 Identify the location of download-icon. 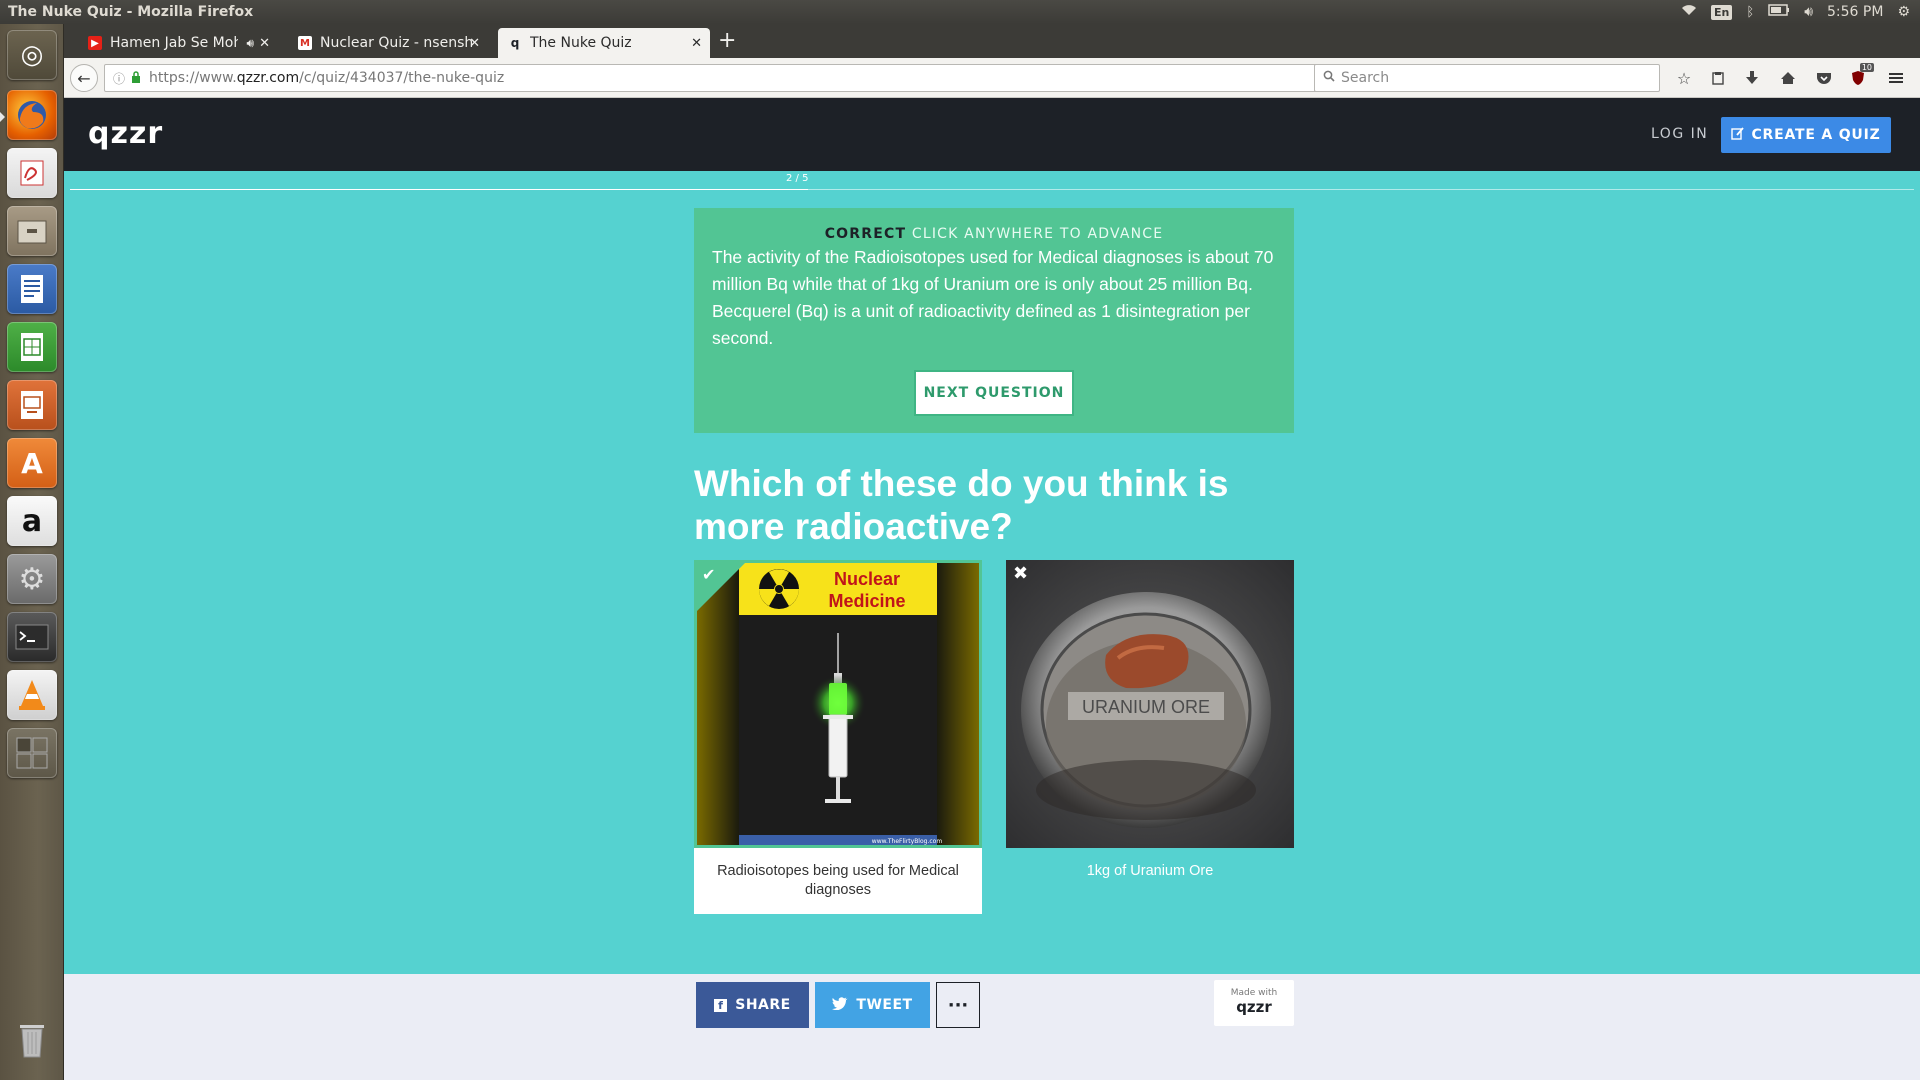
(1752, 78).